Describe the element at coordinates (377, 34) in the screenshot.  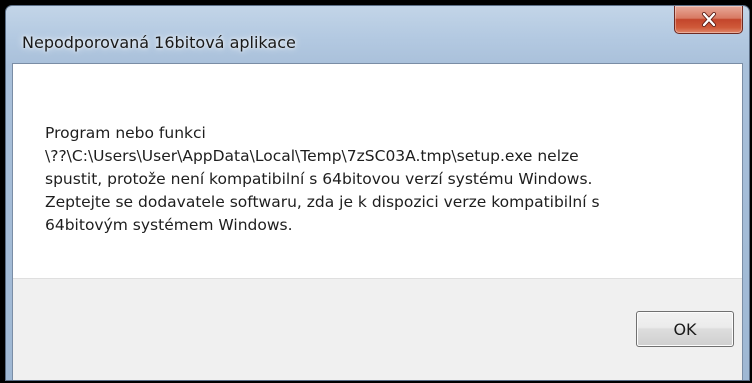
I see `title-bar: Nepodporovaná 16bitová aplikace` at that location.